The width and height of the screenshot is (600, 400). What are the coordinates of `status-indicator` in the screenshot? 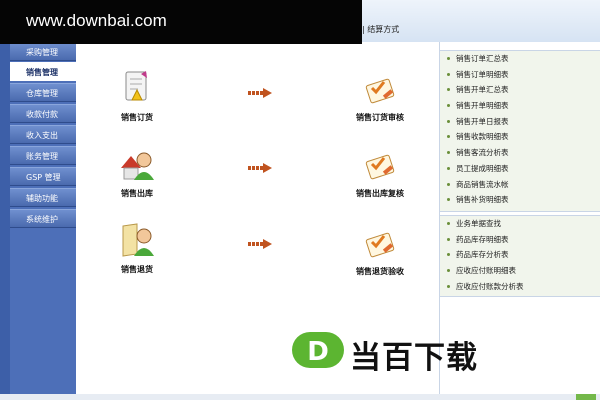 It's located at (586, 397).